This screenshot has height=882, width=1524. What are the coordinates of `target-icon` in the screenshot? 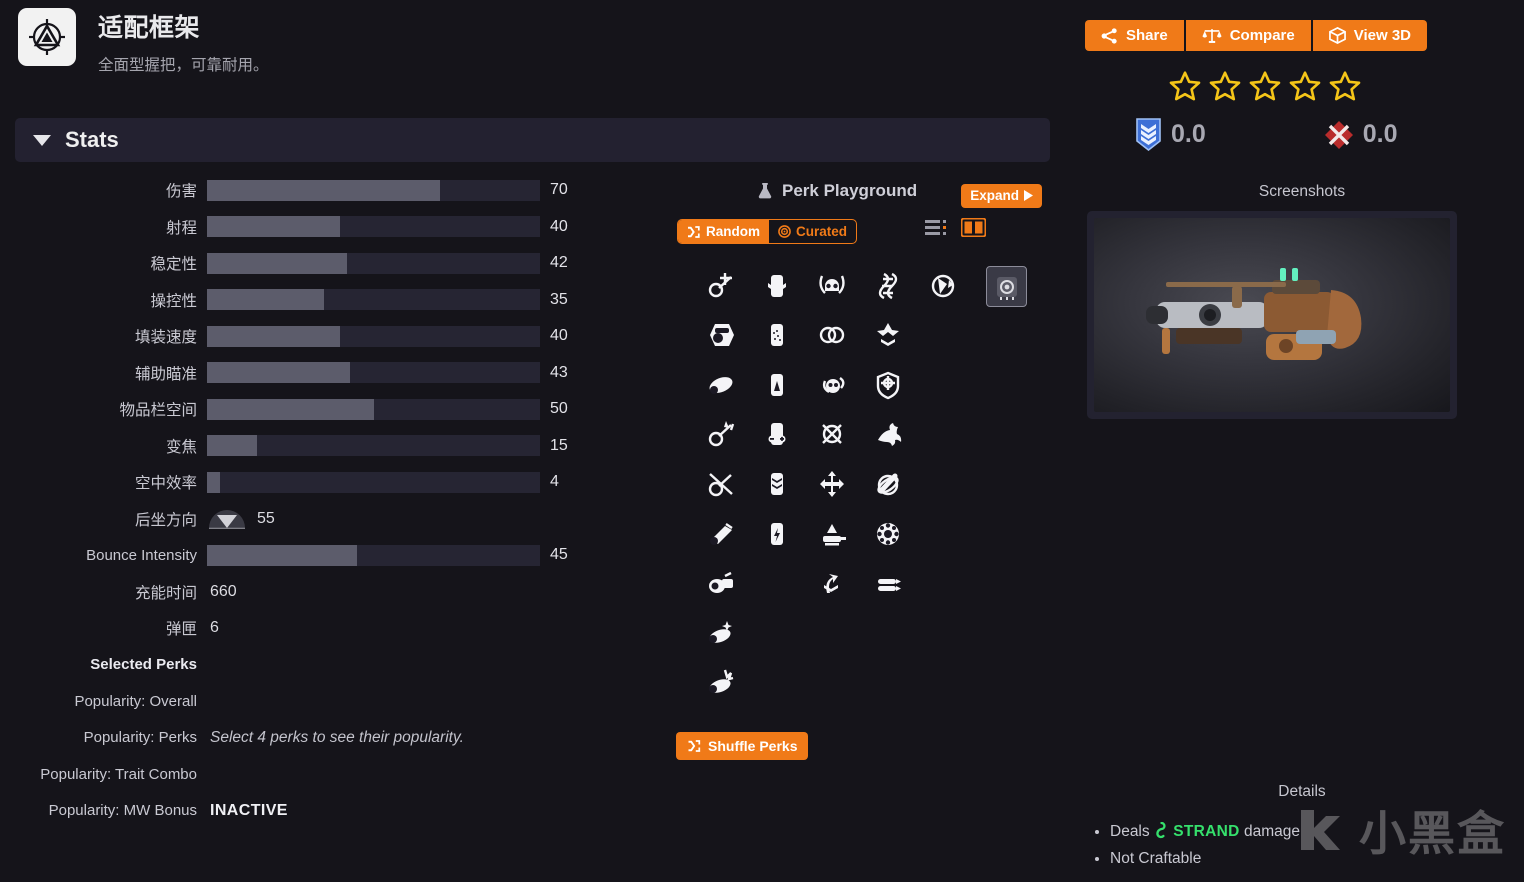 It's located at (784, 231).